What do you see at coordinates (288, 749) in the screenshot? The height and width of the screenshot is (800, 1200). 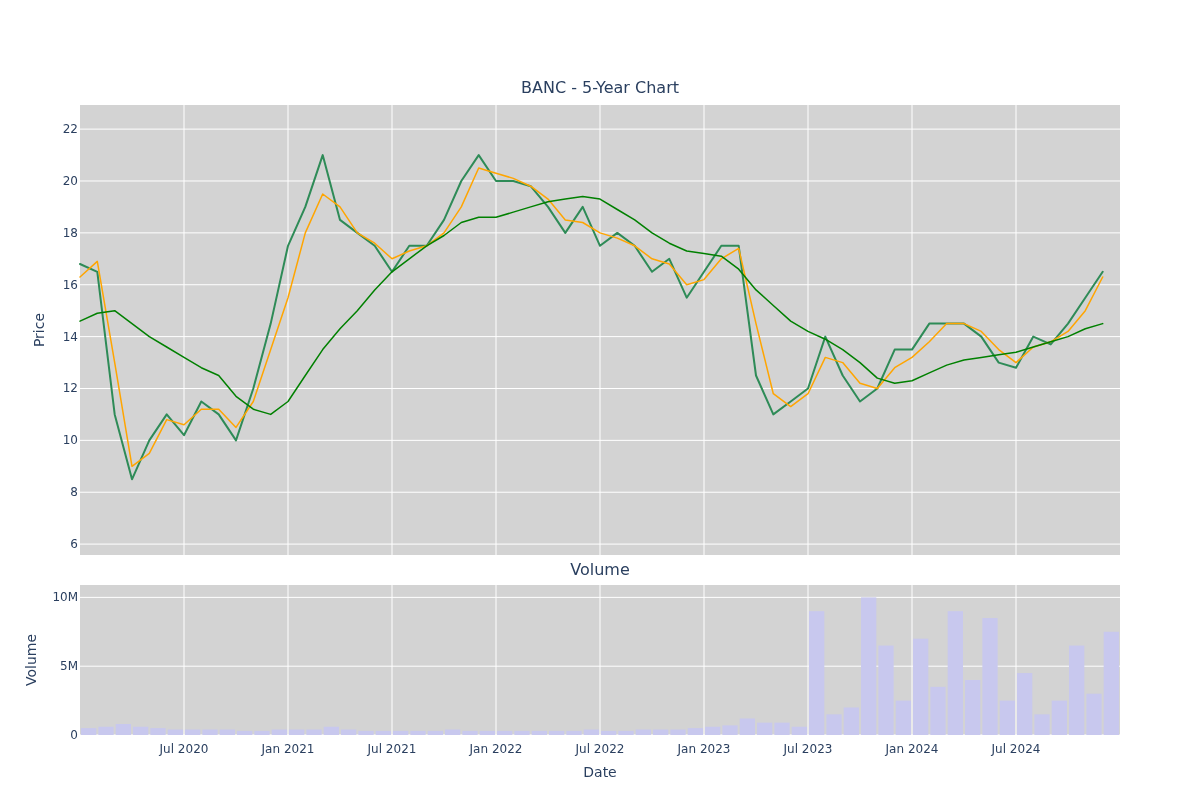 I see `axis-tick-label: Jan 2021` at bounding box center [288, 749].